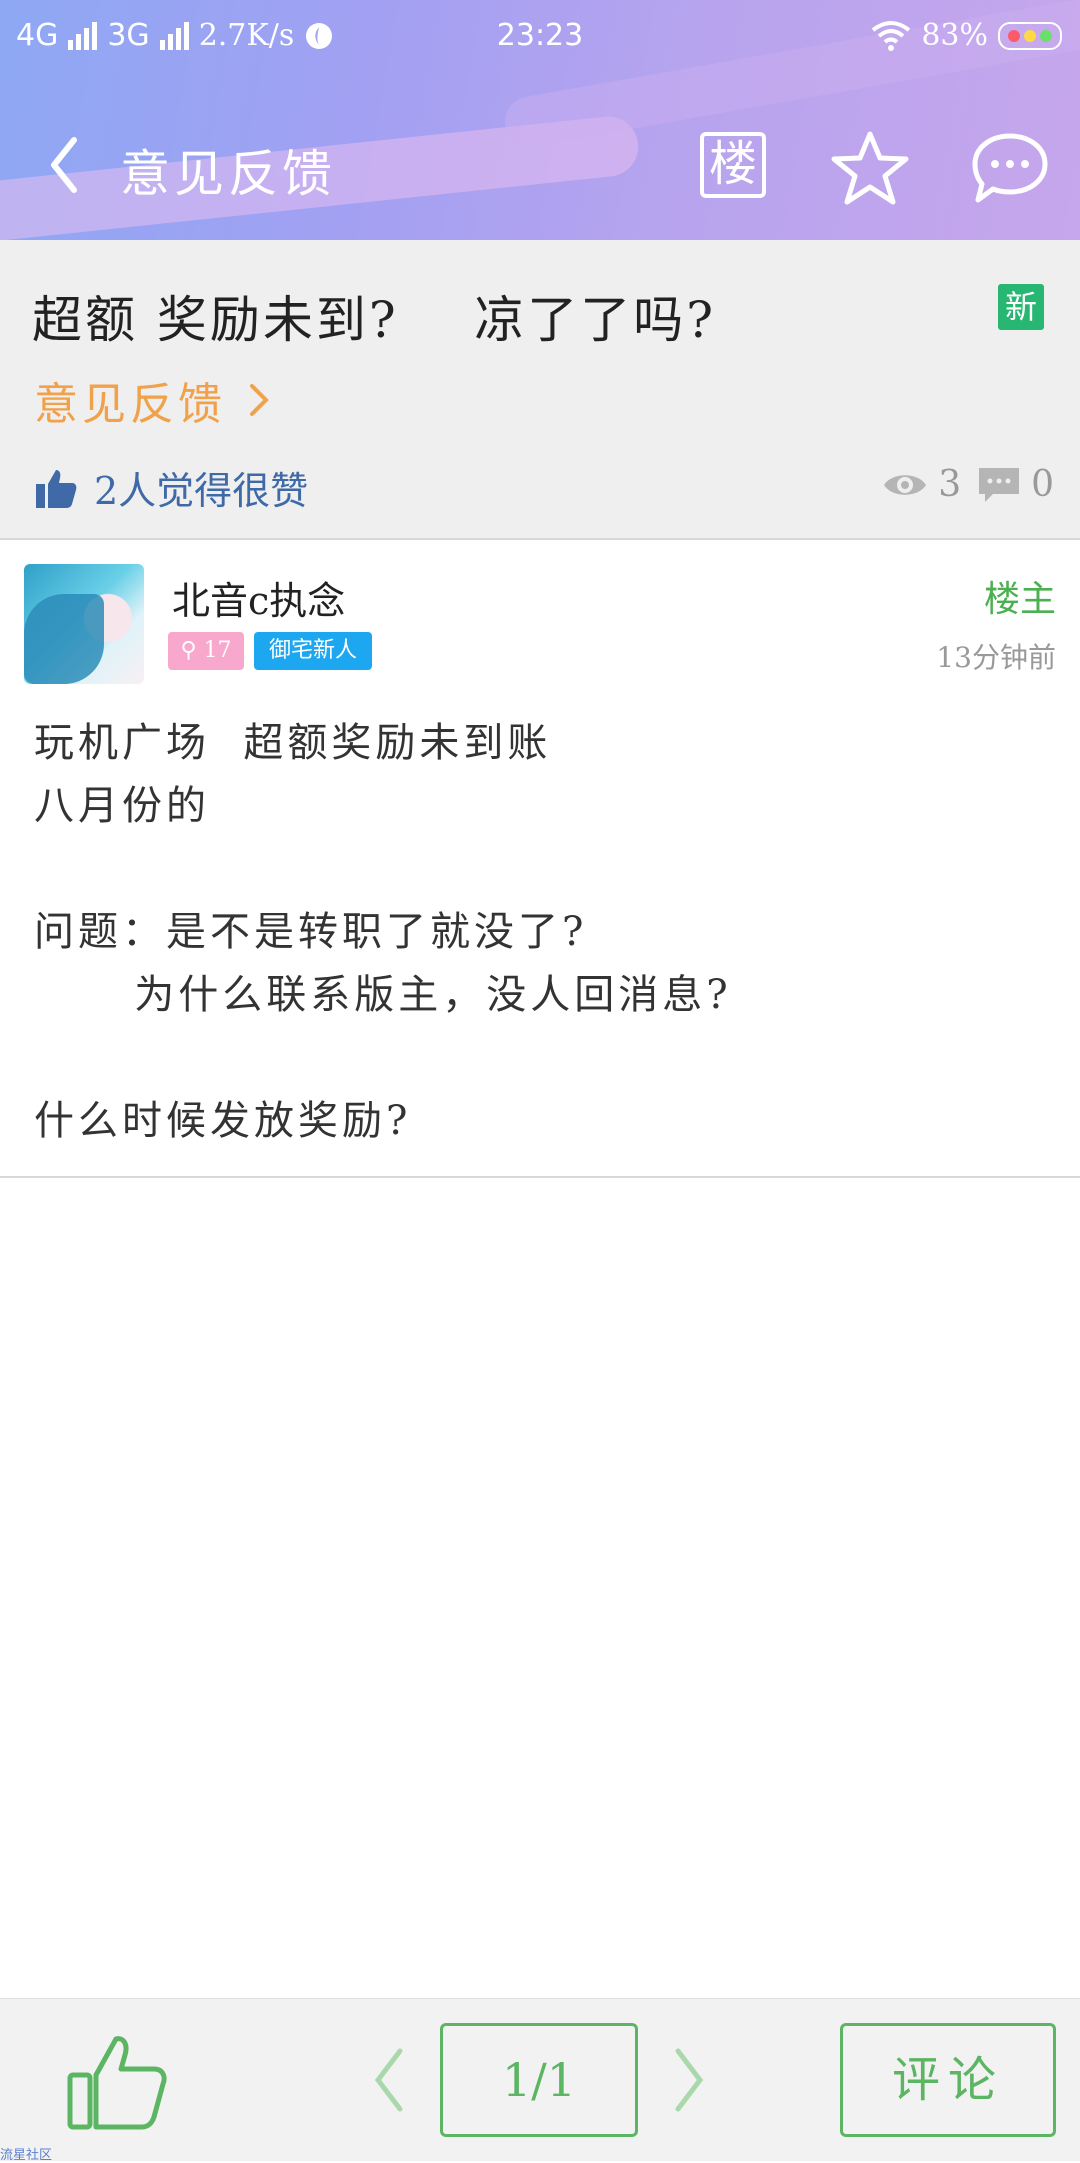 Image resolution: width=1080 pixels, height=2163 pixels. I want to click on watermark: 流星社区, so click(26, 2155).